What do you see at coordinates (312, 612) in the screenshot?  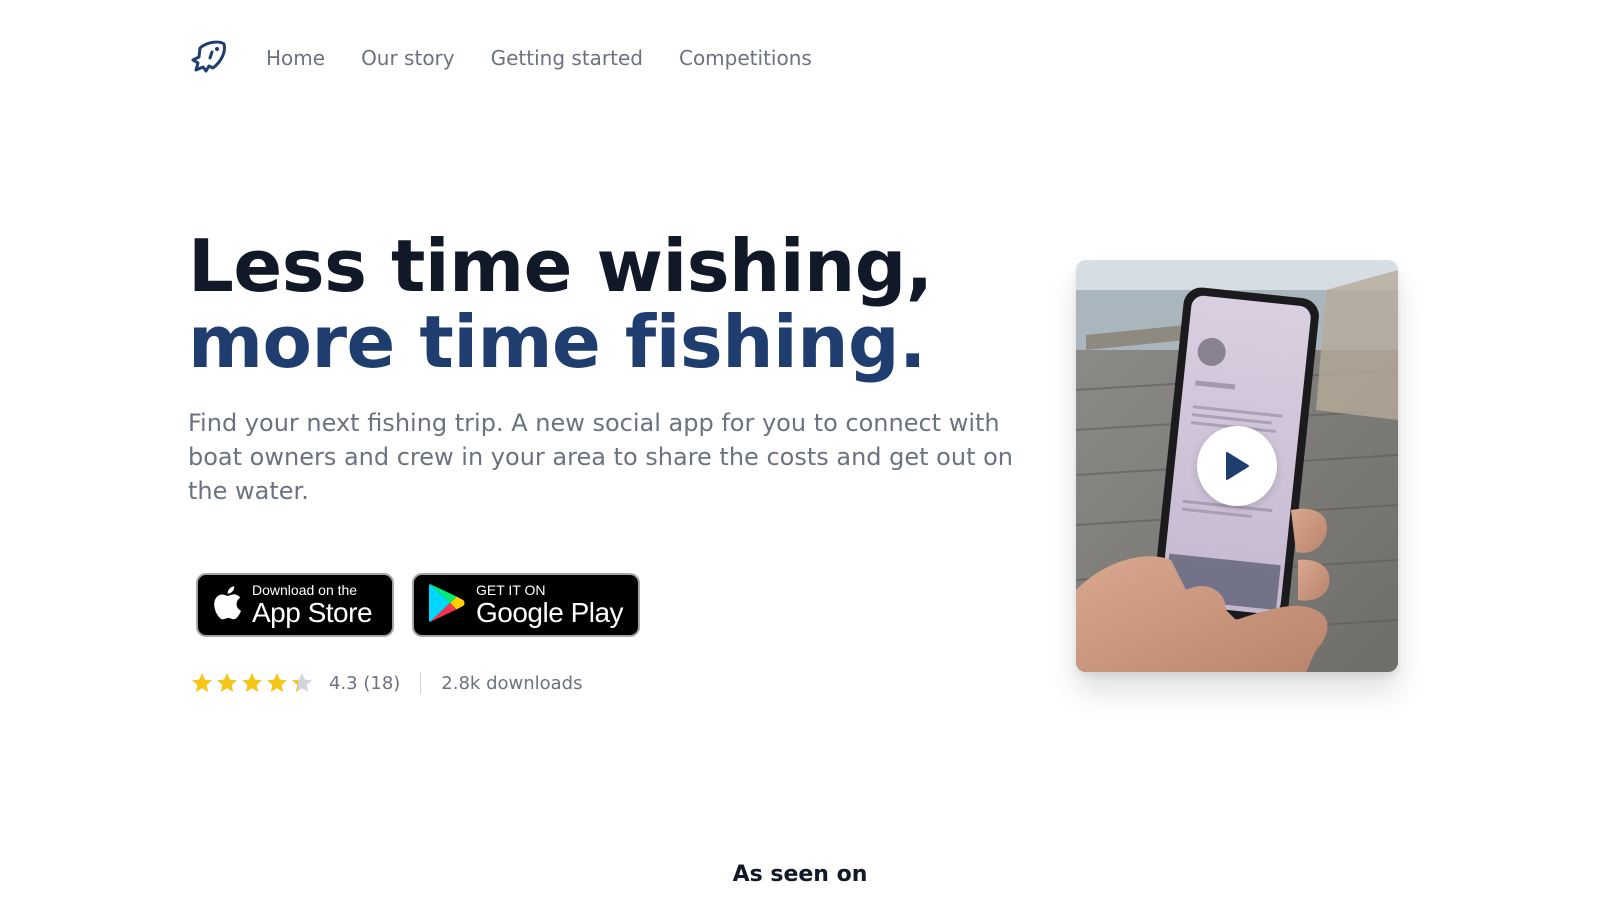 I see `app-store-big-label: App Store` at bounding box center [312, 612].